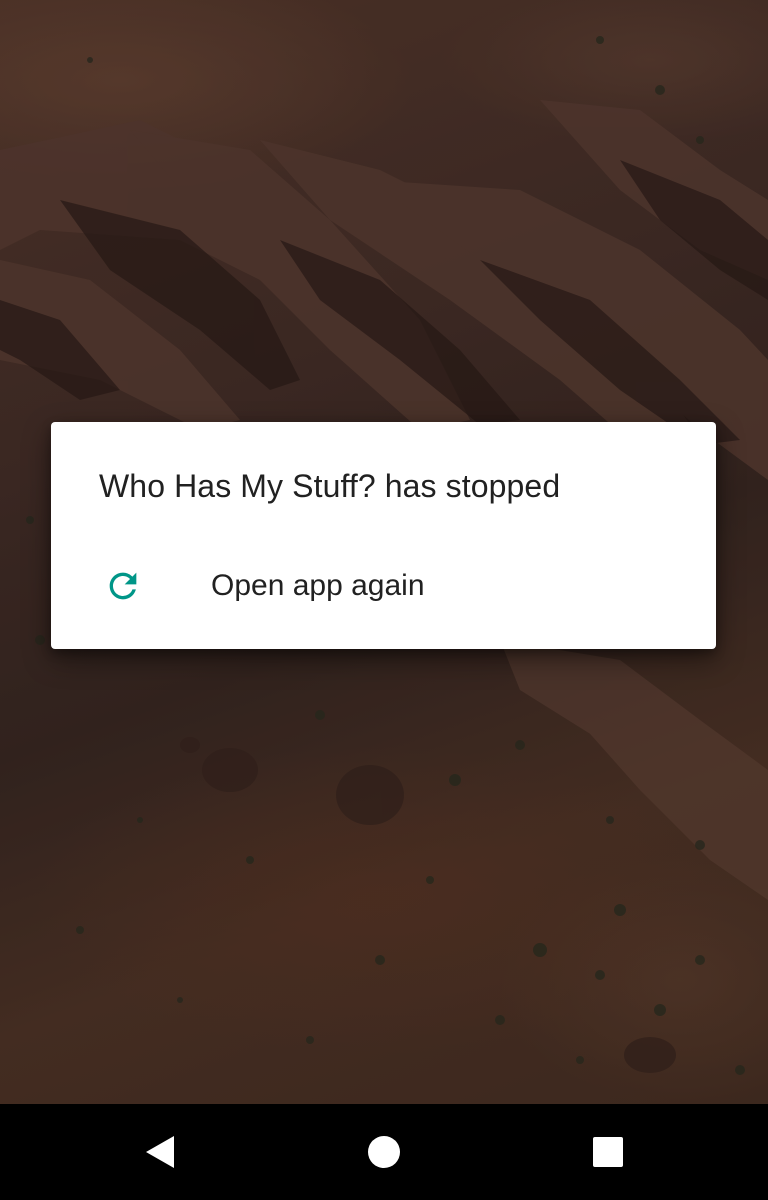 Image resolution: width=768 pixels, height=1200 pixels. I want to click on navigation-bar, so click(384, 1152).